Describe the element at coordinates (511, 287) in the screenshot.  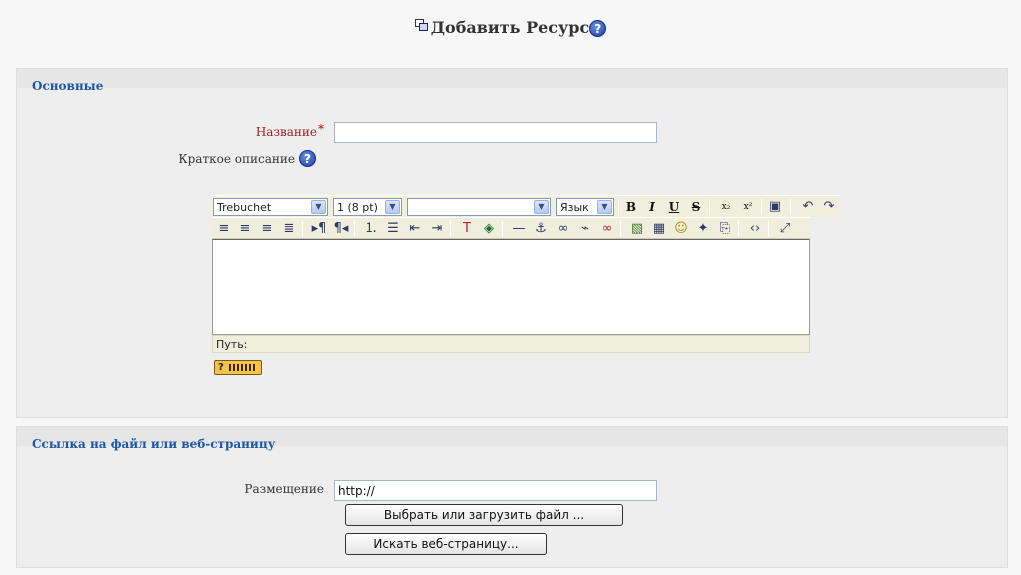
I see `editor-content-area` at that location.